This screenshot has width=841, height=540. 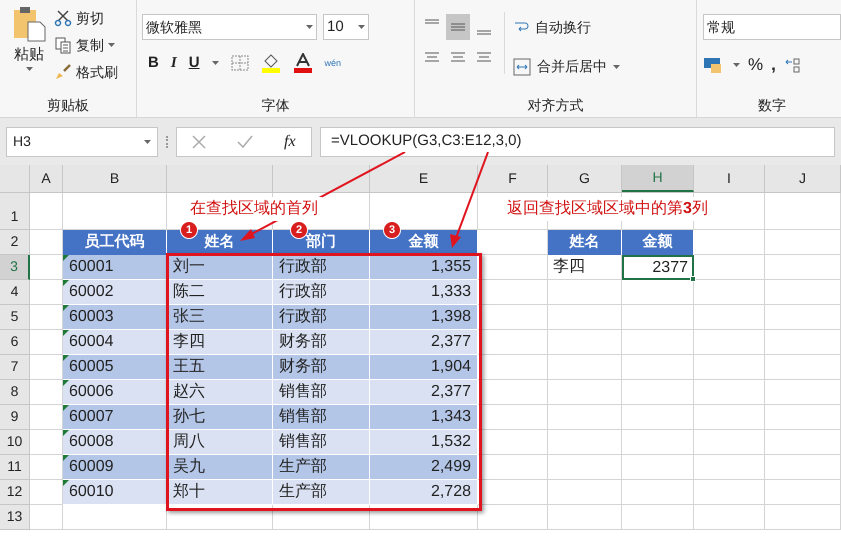 What do you see at coordinates (115, 392) in the screenshot?
I see `table-cell: 60006` at bounding box center [115, 392].